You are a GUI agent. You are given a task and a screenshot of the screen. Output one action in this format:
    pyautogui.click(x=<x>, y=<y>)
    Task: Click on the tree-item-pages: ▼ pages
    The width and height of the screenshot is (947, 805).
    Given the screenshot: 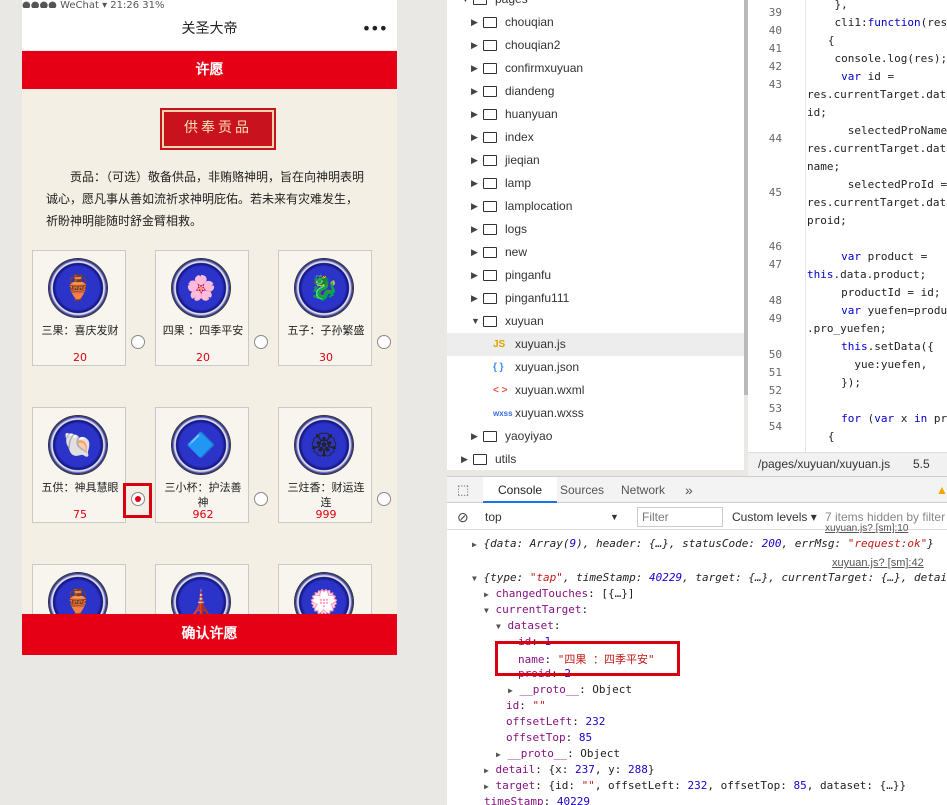 What is the action you would take?
    pyautogui.click(x=595, y=5)
    